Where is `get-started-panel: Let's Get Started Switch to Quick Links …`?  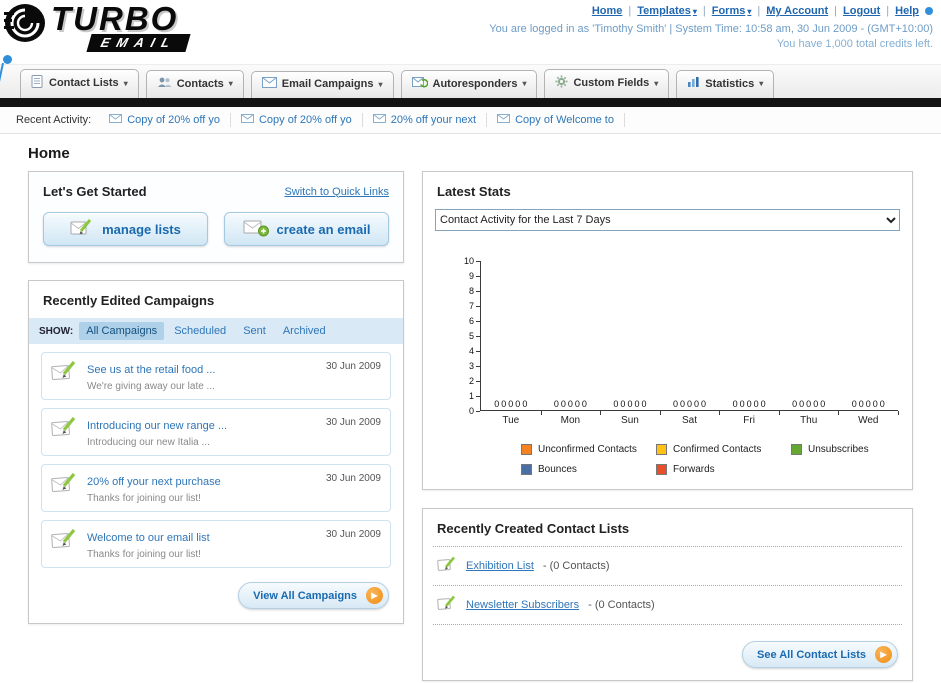 get-started-panel: Let's Get Started Switch to Quick Links … is located at coordinates (216, 217).